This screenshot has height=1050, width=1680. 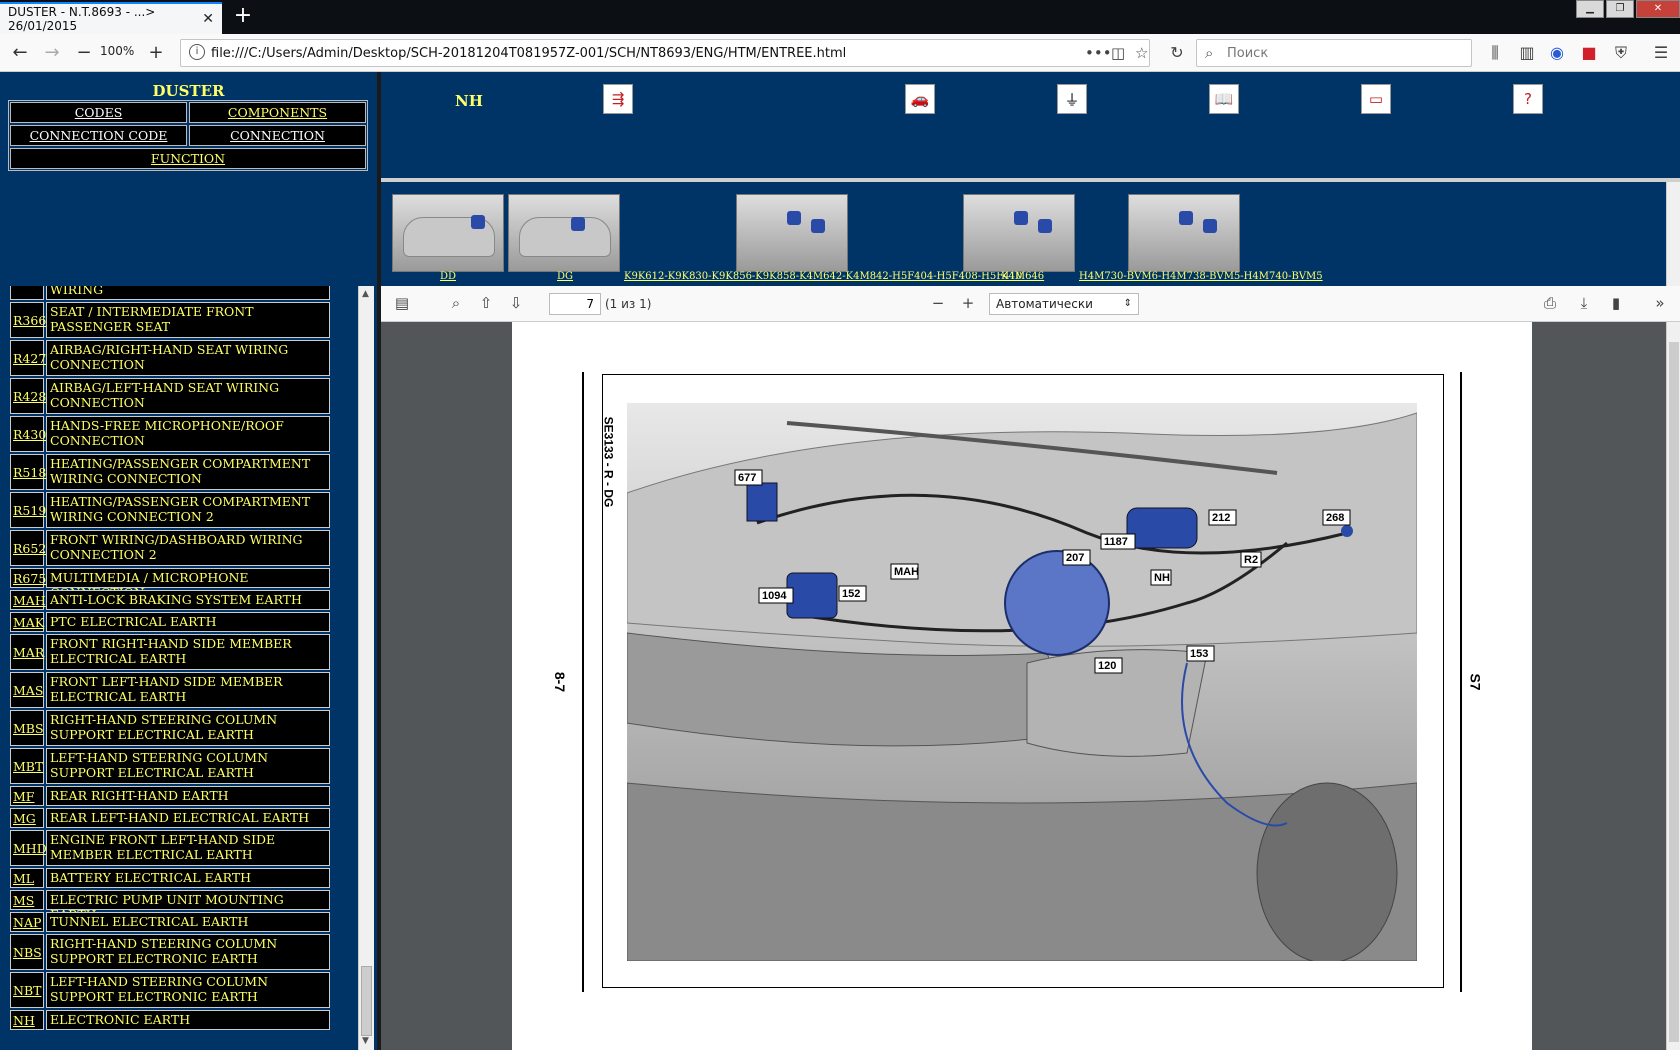 What do you see at coordinates (794, 218) in the screenshot?
I see `component-marker` at bounding box center [794, 218].